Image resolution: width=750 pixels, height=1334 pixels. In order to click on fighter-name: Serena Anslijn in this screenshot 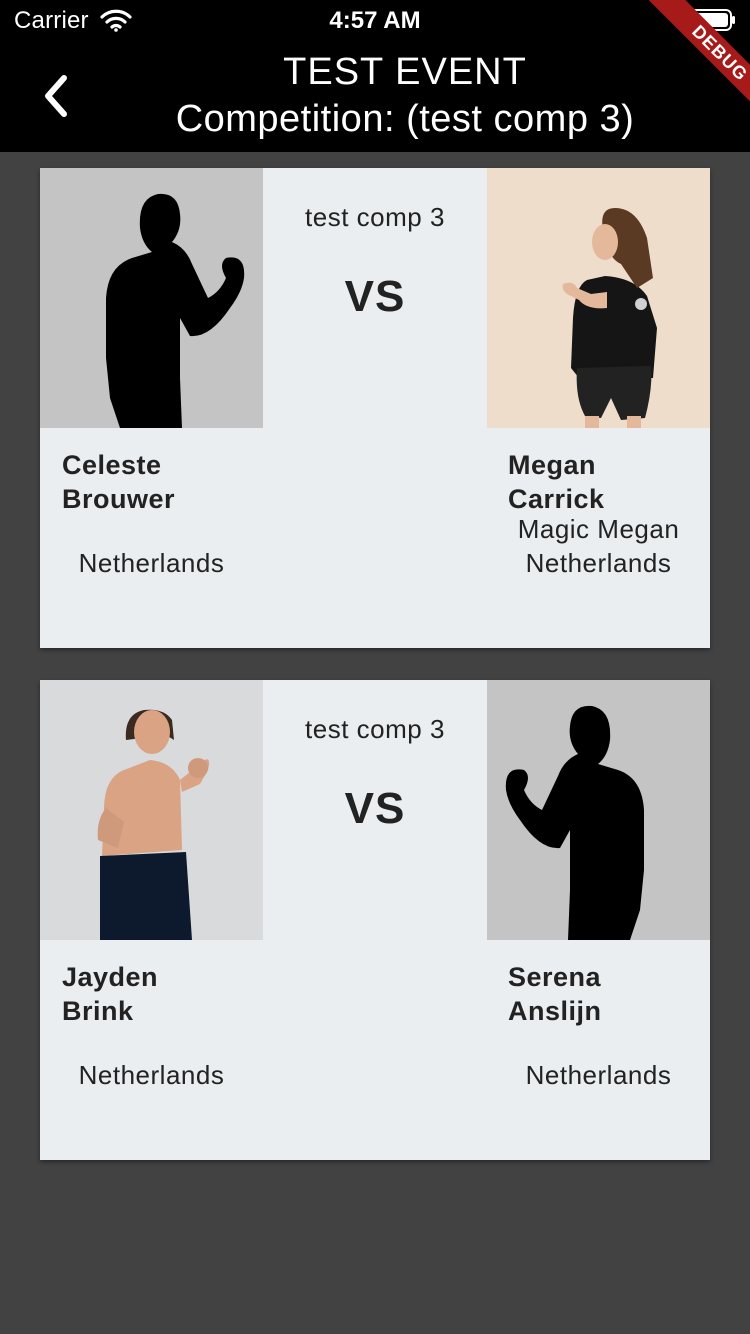, I will do `click(555, 994)`.